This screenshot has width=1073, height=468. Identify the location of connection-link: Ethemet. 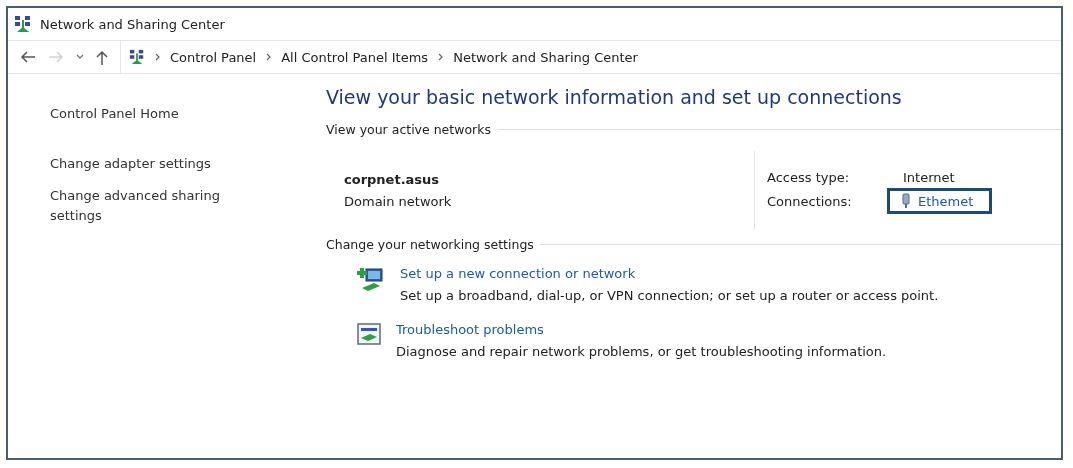
(940, 201).